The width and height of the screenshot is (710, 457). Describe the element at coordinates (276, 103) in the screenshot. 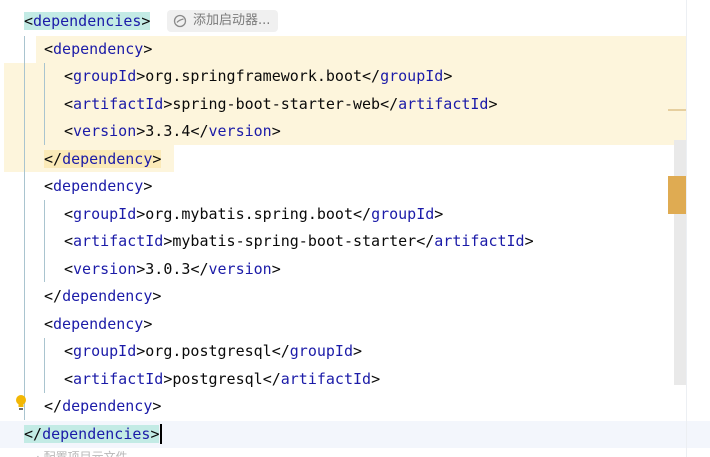

I see `tag-value: spring-boot-starter-web` at that location.